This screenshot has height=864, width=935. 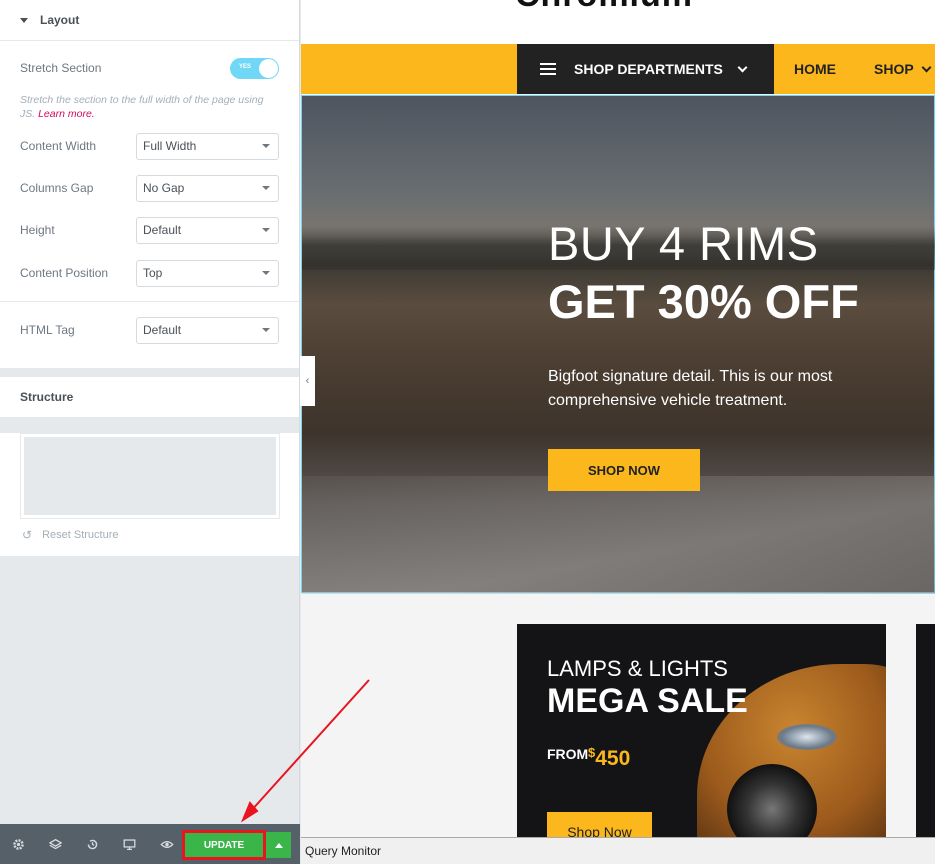 What do you see at coordinates (60, 20) in the screenshot?
I see `layout-section-title: Layout` at bounding box center [60, 20].